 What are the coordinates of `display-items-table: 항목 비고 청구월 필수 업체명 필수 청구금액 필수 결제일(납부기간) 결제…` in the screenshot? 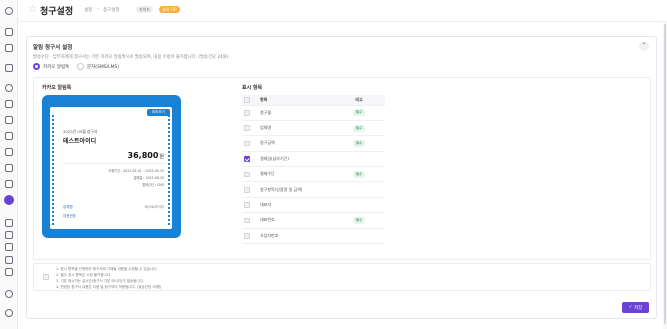 It's located at (313, 170).